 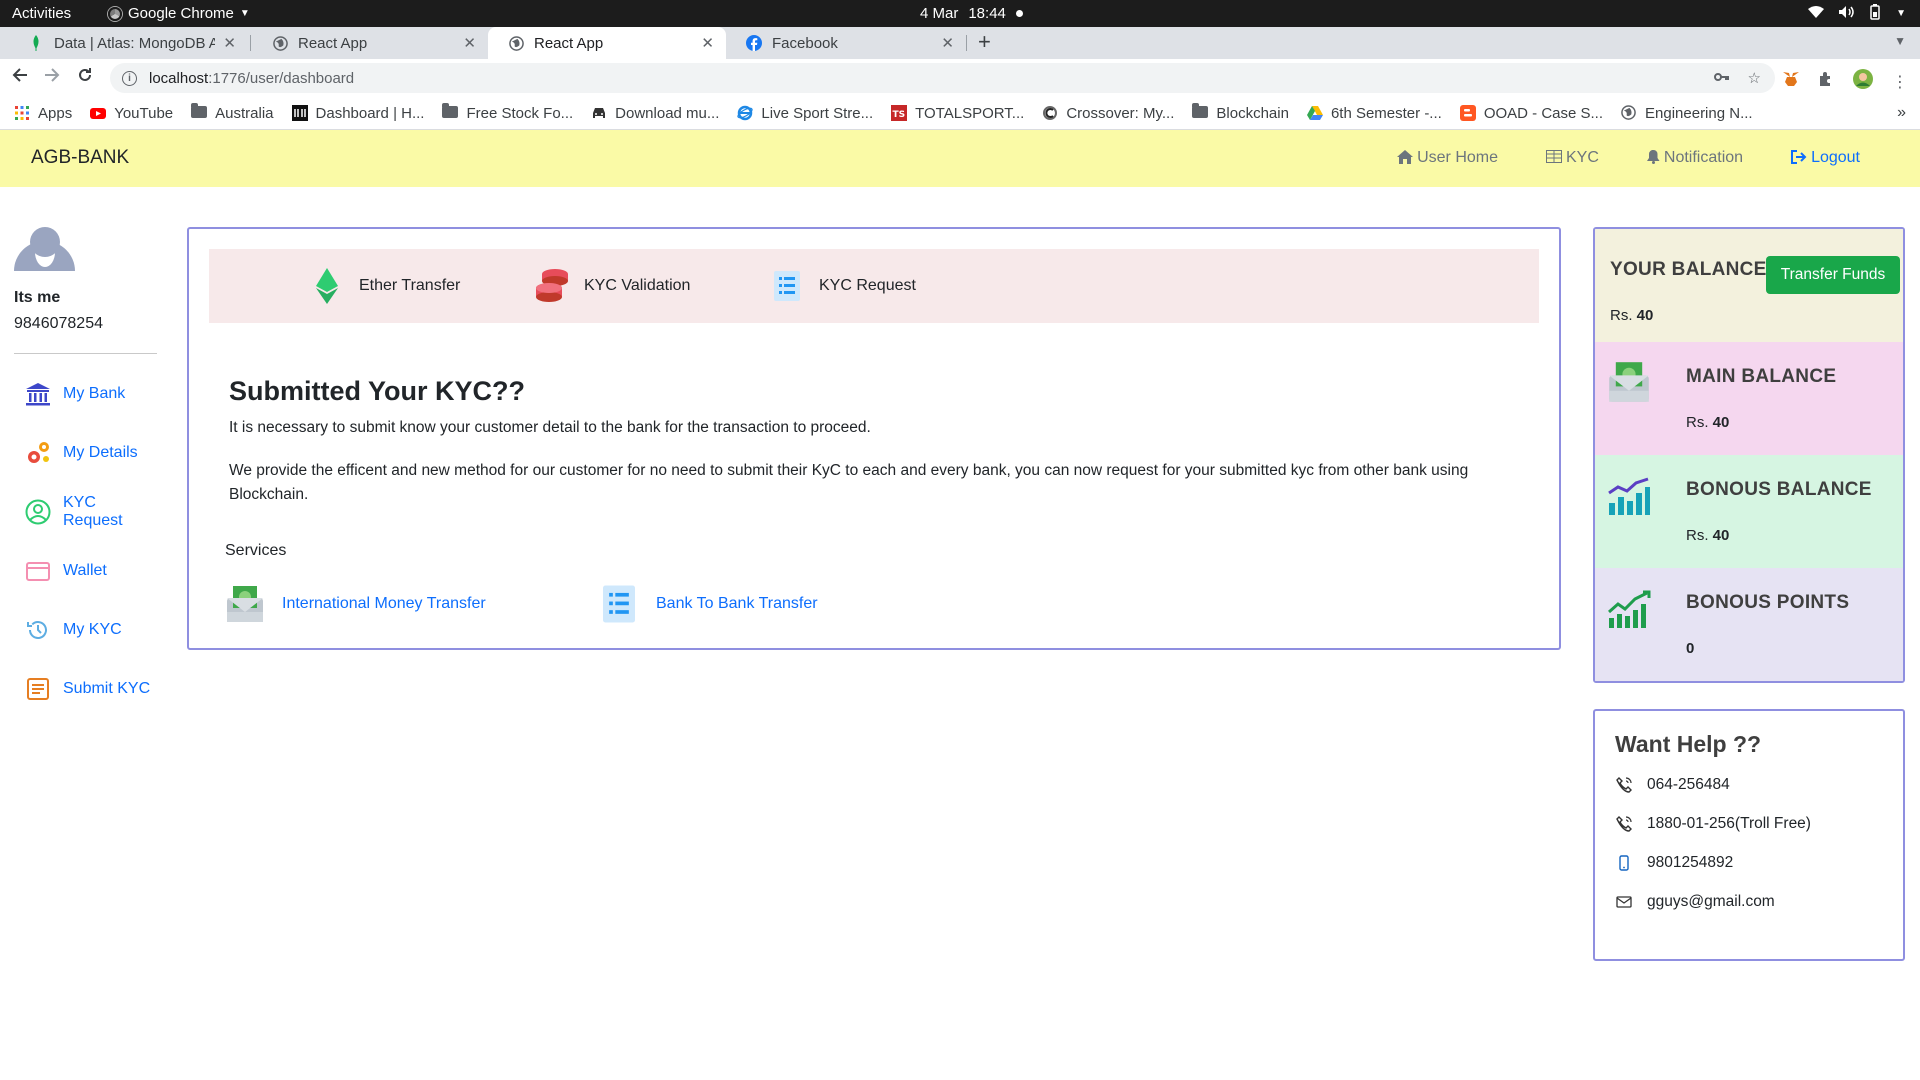 I want to click on sidebar-item-my-details: My Details, so click(x=85, y=452).